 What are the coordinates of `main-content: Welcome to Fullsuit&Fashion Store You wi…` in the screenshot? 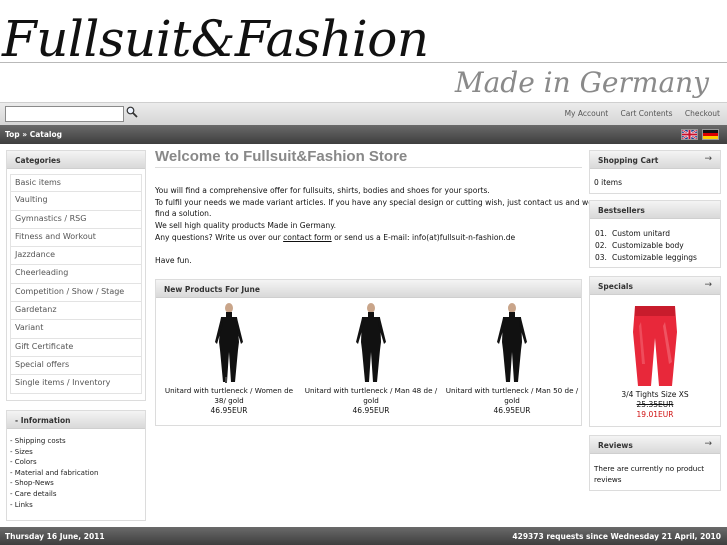 It's located at (374, 207).